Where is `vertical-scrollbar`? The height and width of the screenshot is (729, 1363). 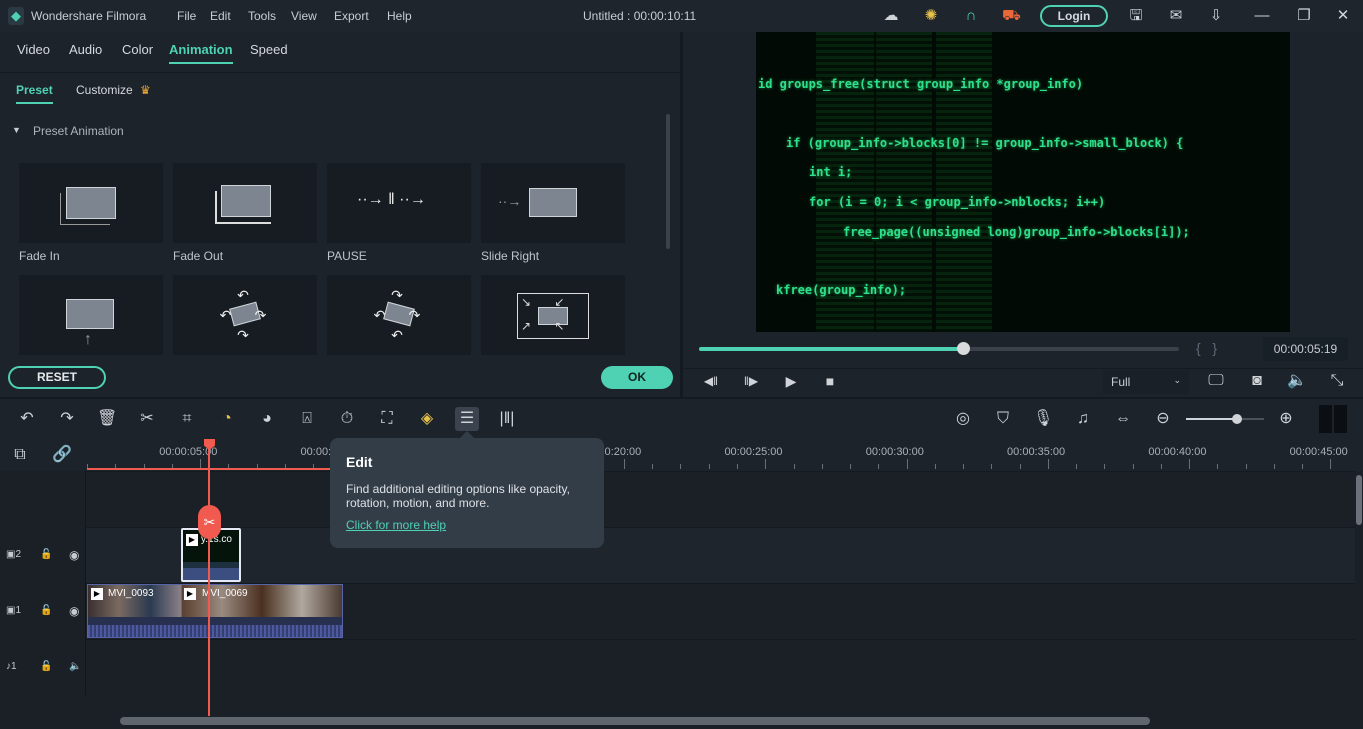 vertical-scrollbar is located at coordinates (1359, 583).